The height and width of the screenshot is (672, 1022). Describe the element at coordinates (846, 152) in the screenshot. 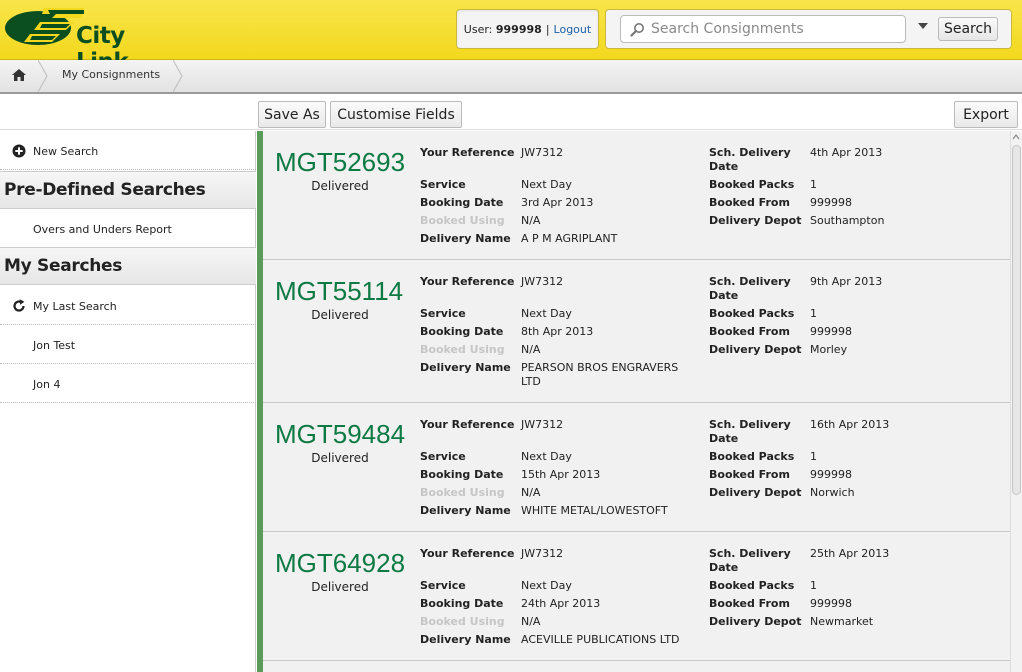

I see `sch-delivery-date-value: 4th Apr 2013` at that location.